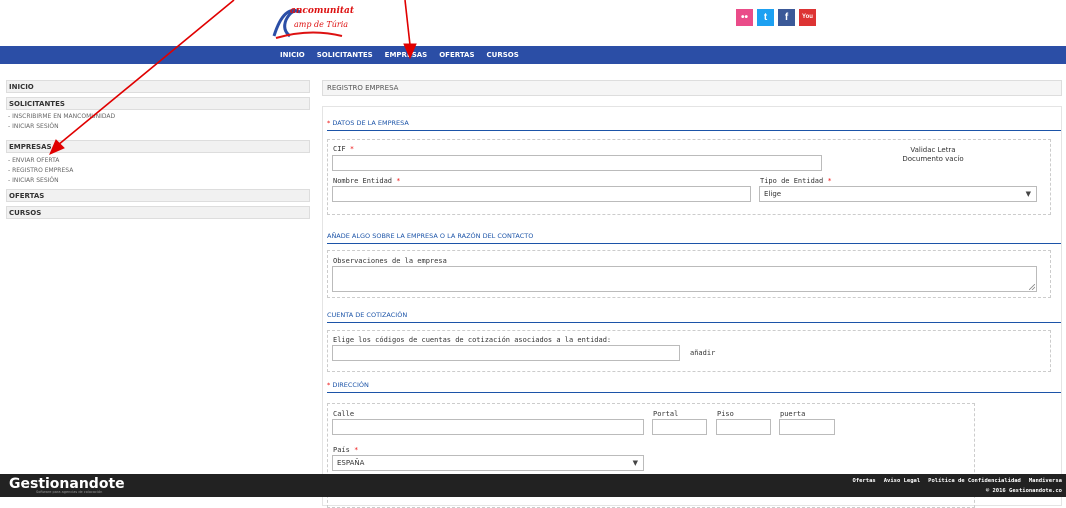 The image size is (1066, 508). What do you see at coordinates (390, 261) in the screenshot?
I see `observaciones-label: Observaciones de la empresa` at bounding box center [390, 261].